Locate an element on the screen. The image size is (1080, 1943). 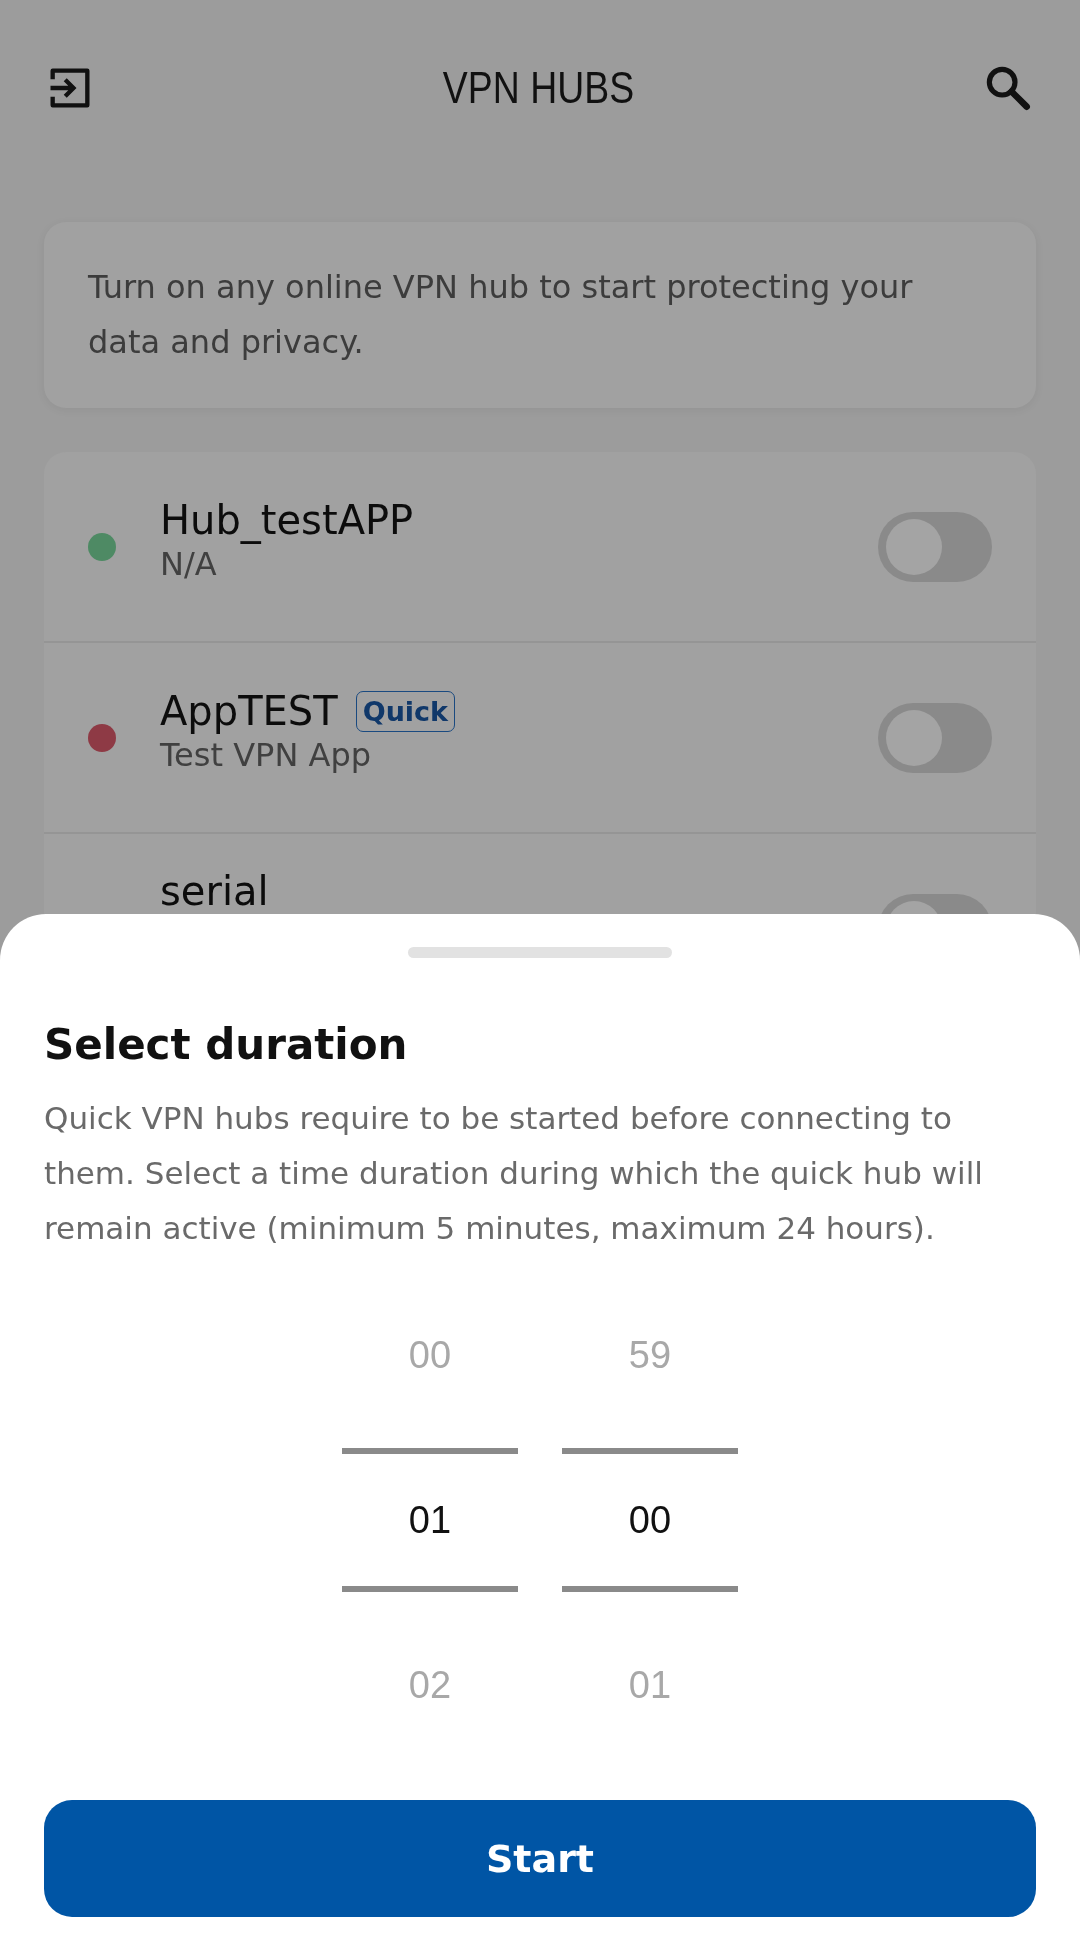
sheet-description: Quick VPN hubs require to be started before connecting to them. Select a time duration during which the quick hub will remain active (minimum 5 minutes, maximum 24 hours). is located at coordinates (514, 1173).